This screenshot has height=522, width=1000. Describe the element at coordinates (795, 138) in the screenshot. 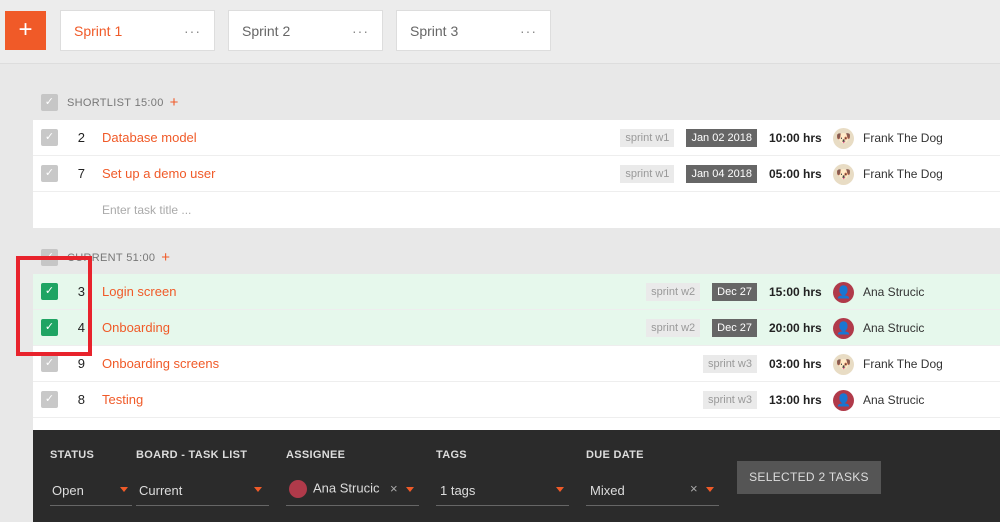

I see `hours: 10:00 hrs` at that location.